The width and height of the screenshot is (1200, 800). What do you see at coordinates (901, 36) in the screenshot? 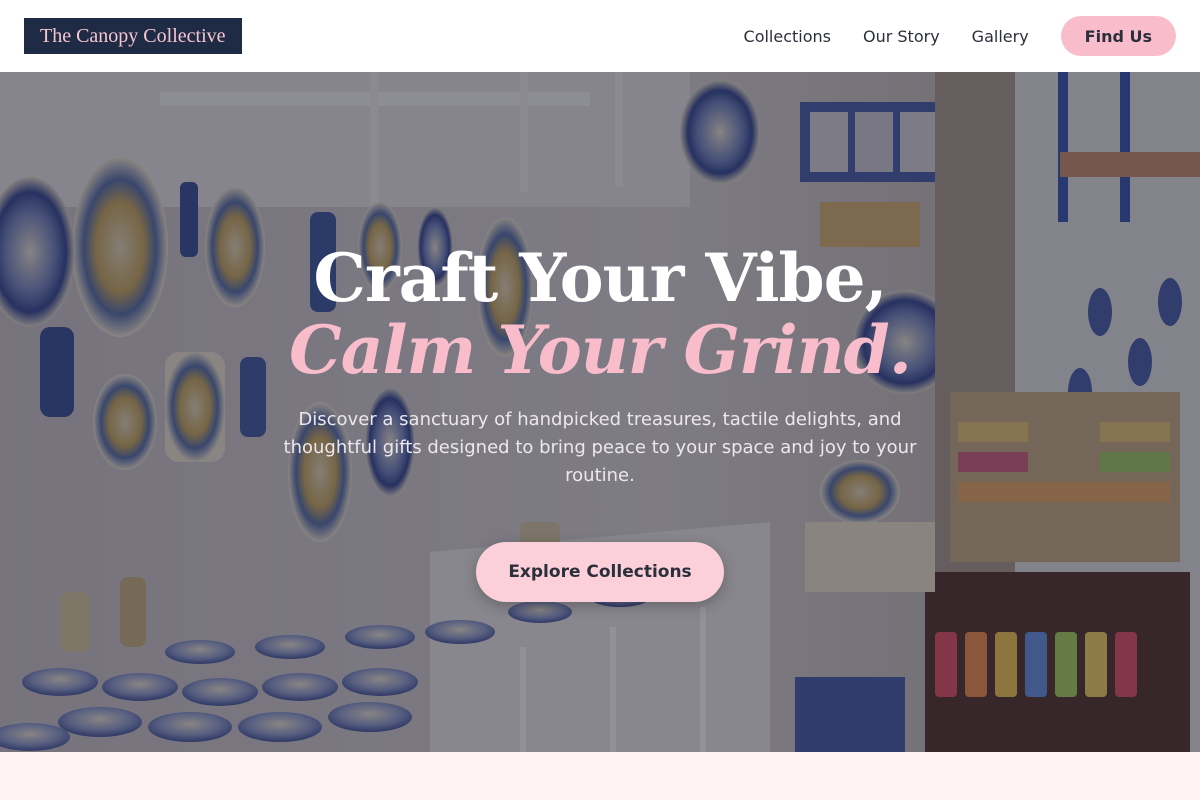
I see `nav-link-our-story: Our Story` at bounding box center [901, 36].